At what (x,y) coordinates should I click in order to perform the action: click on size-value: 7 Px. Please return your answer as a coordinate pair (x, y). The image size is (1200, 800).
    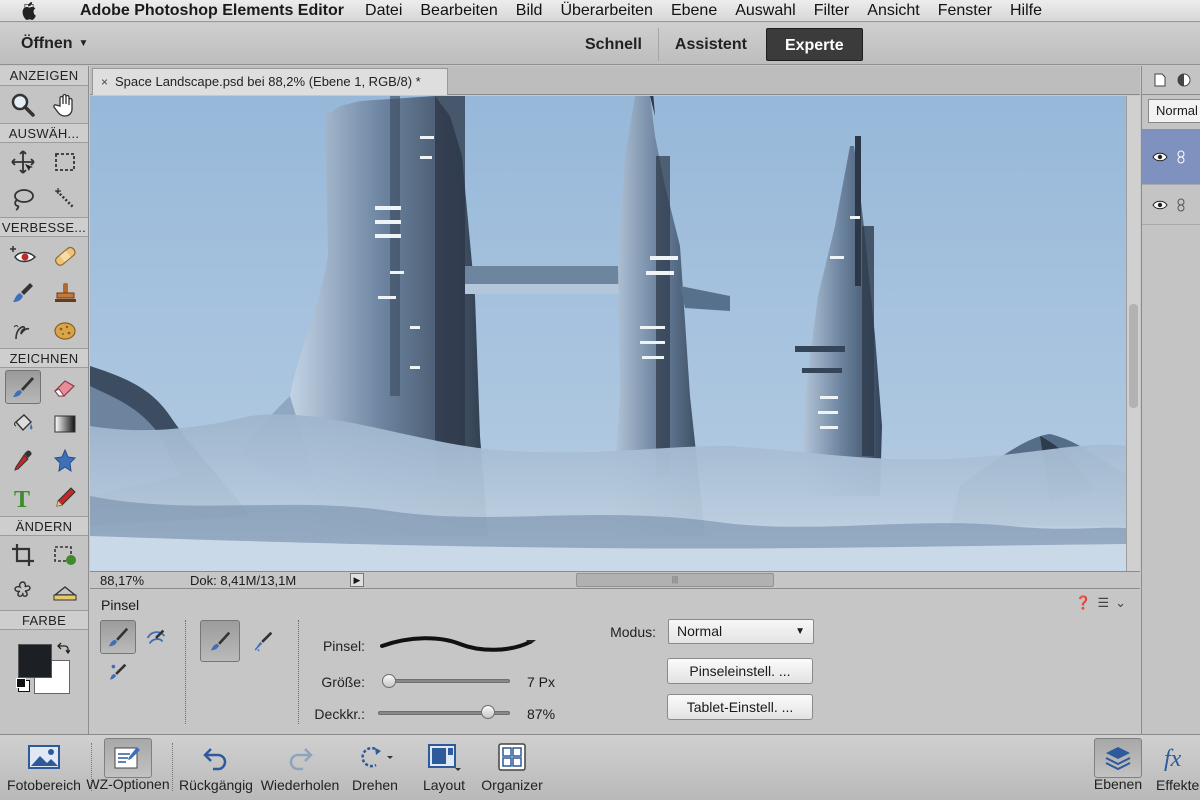
    Looking at the image, I should click on (541, 682).